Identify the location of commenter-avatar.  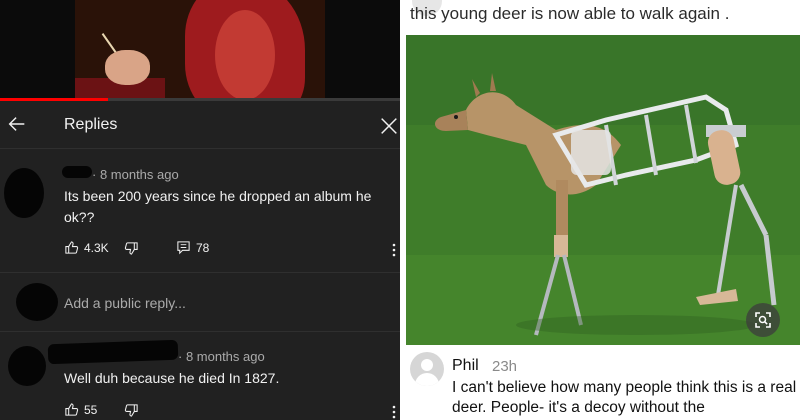
(427, 369).